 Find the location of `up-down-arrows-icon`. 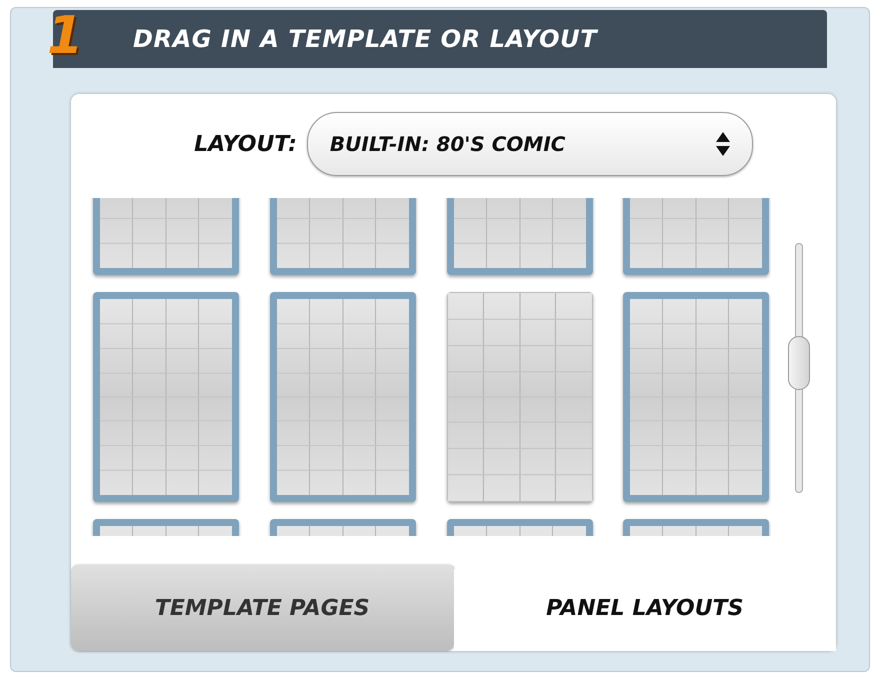

up-down-arrows-icon is located at coordinates (723, 144).